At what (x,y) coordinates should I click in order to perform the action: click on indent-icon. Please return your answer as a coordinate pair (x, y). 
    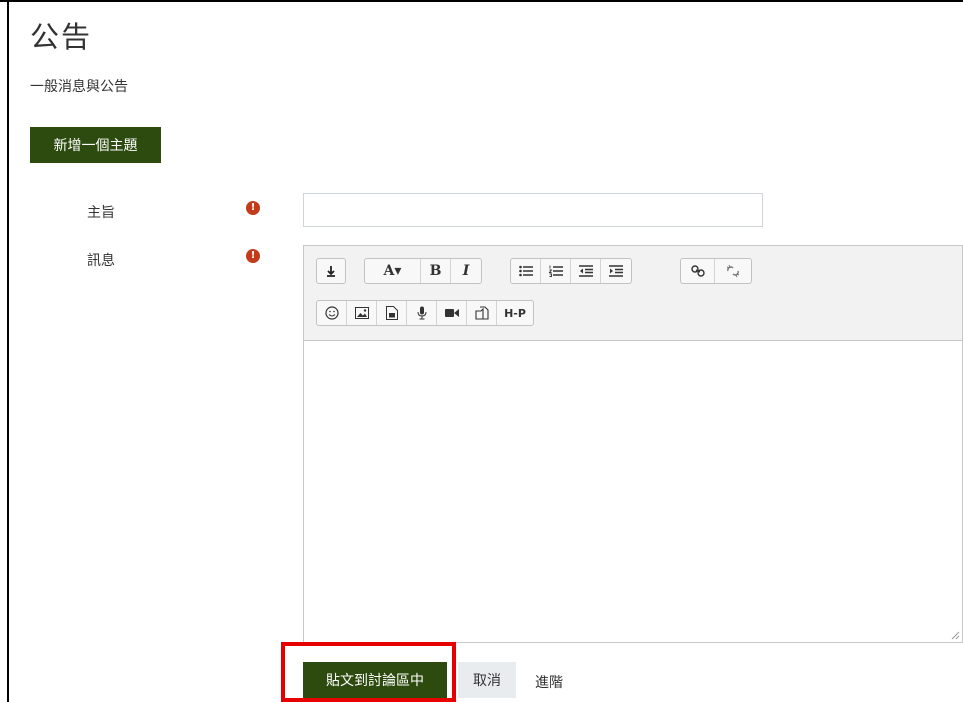
    Looking at the image, I should click on (616, 271).